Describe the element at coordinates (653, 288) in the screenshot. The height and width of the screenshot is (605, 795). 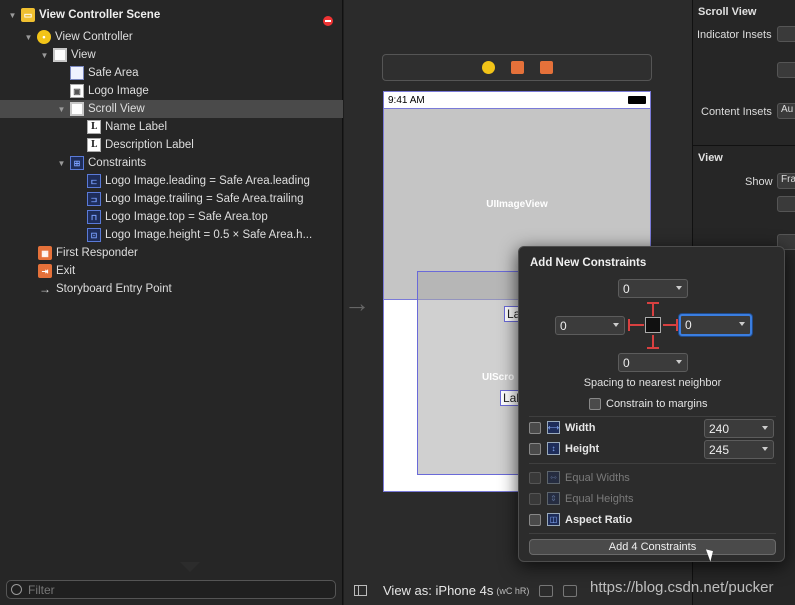
I see `top-spacing-field: 0` at that location.